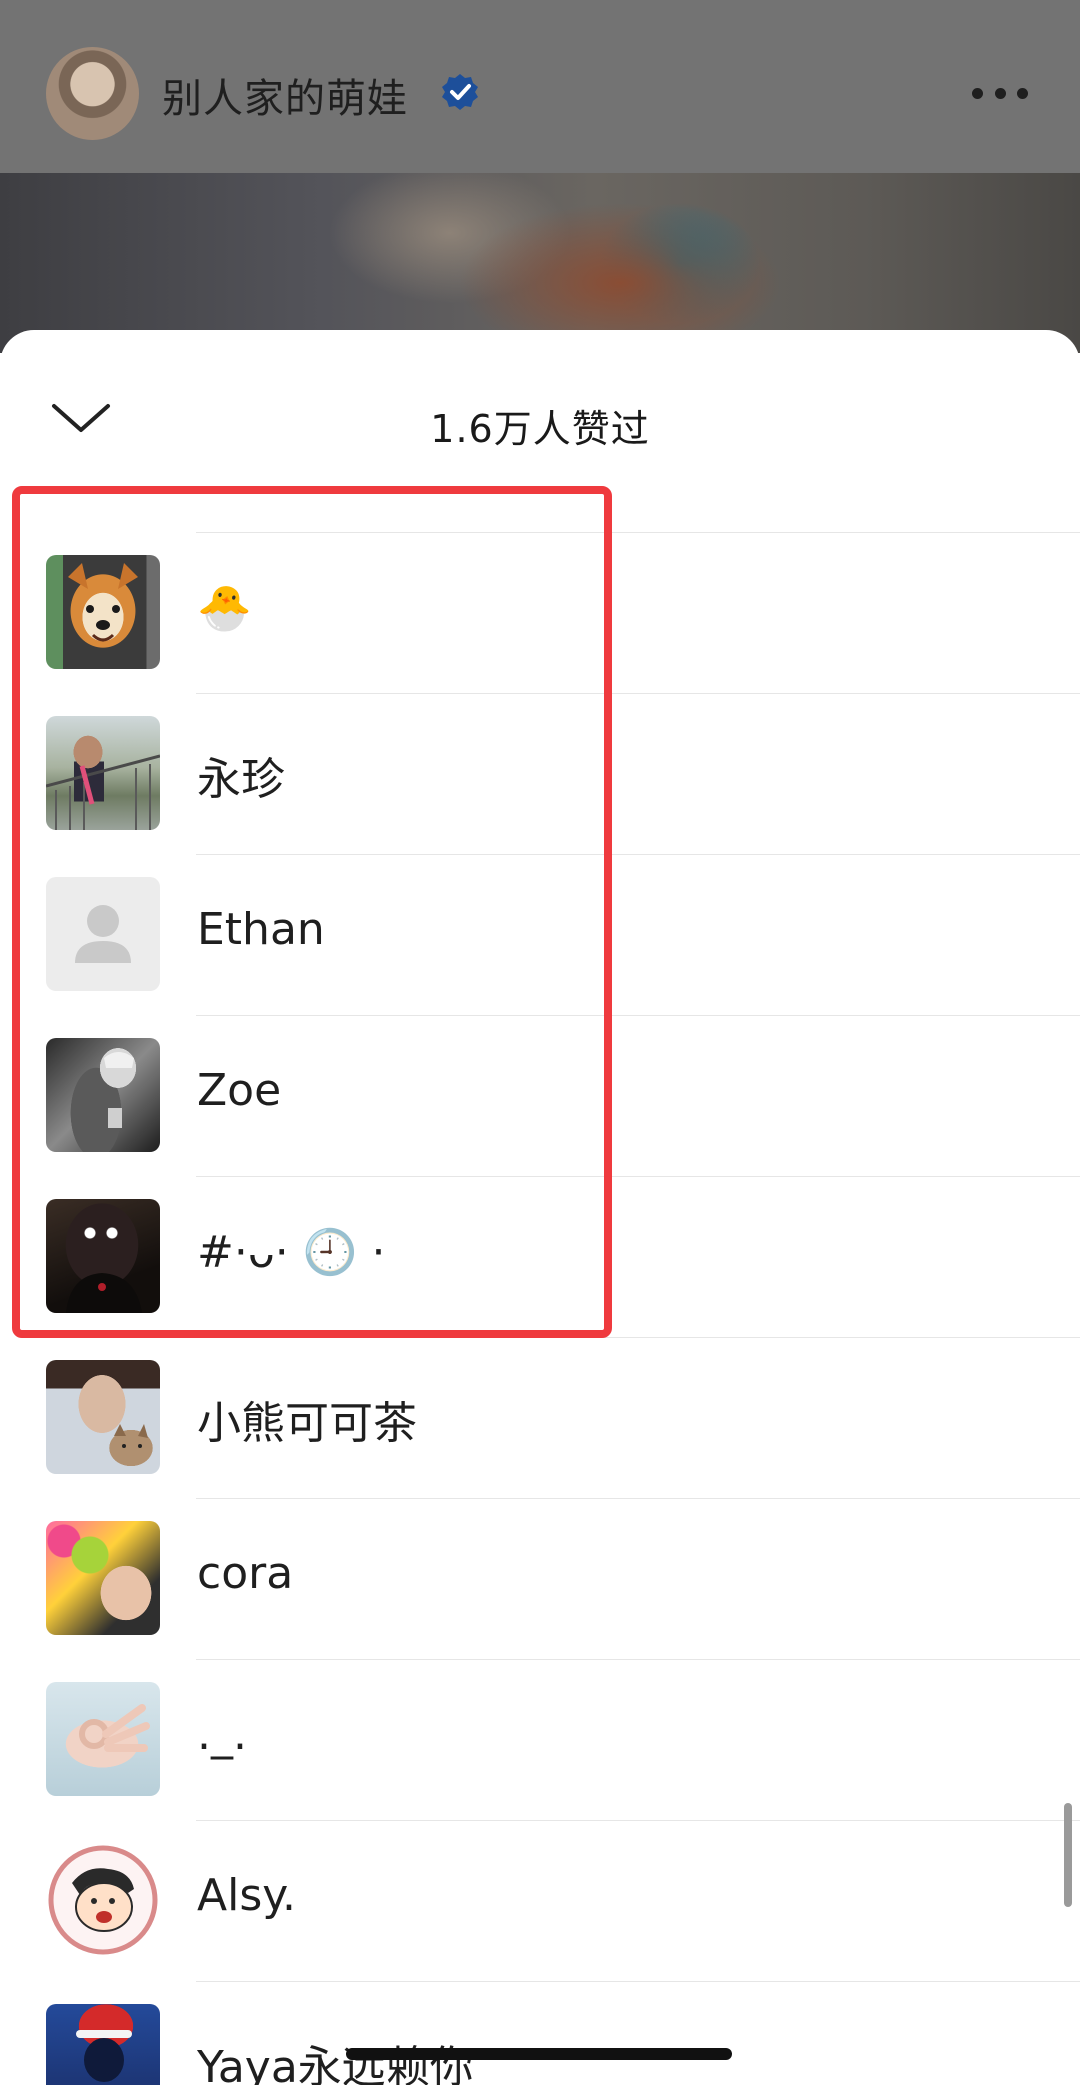  What do you see at coordinates (540, 1256) in the screenshot?
I see `liker-row: #·ᴗ· 🕘 ·` at bounding box center [540, 1256].